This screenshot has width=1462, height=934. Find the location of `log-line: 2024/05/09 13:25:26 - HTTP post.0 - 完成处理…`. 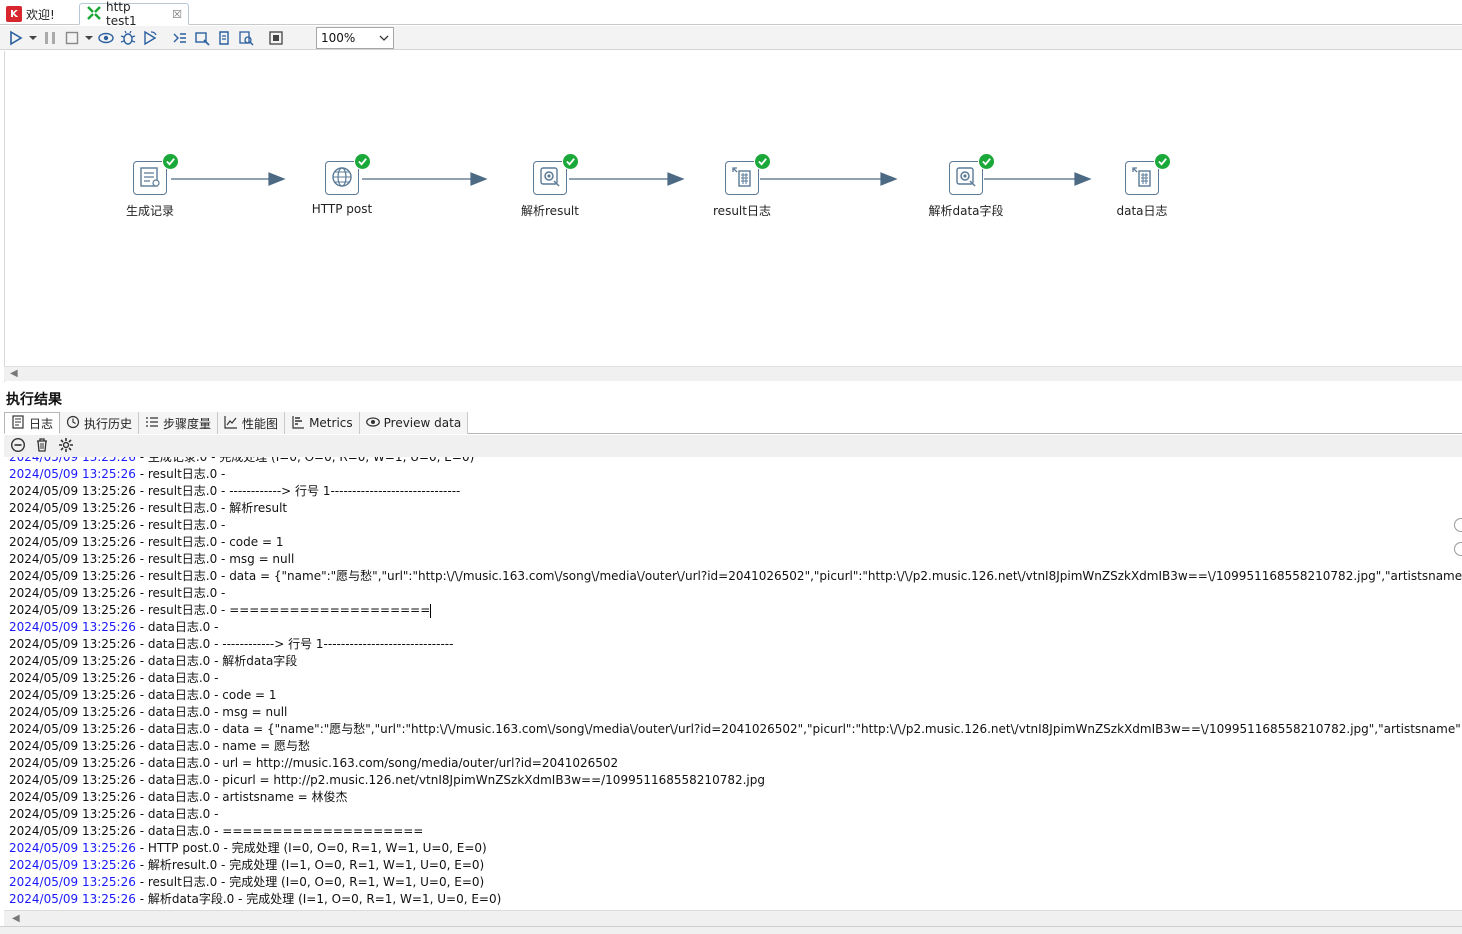

log-line: 2024/05/09 13:25:26 - HTTP post.0 - 完成处理… is located at coordinates (735, 848).